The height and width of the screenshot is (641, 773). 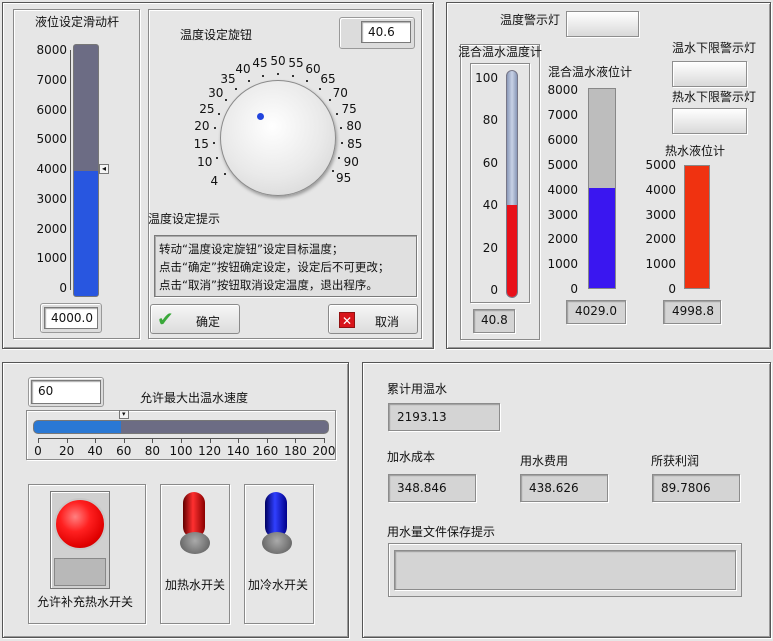 I want to click on speed-slider-fill, so click(x=77, y=427).